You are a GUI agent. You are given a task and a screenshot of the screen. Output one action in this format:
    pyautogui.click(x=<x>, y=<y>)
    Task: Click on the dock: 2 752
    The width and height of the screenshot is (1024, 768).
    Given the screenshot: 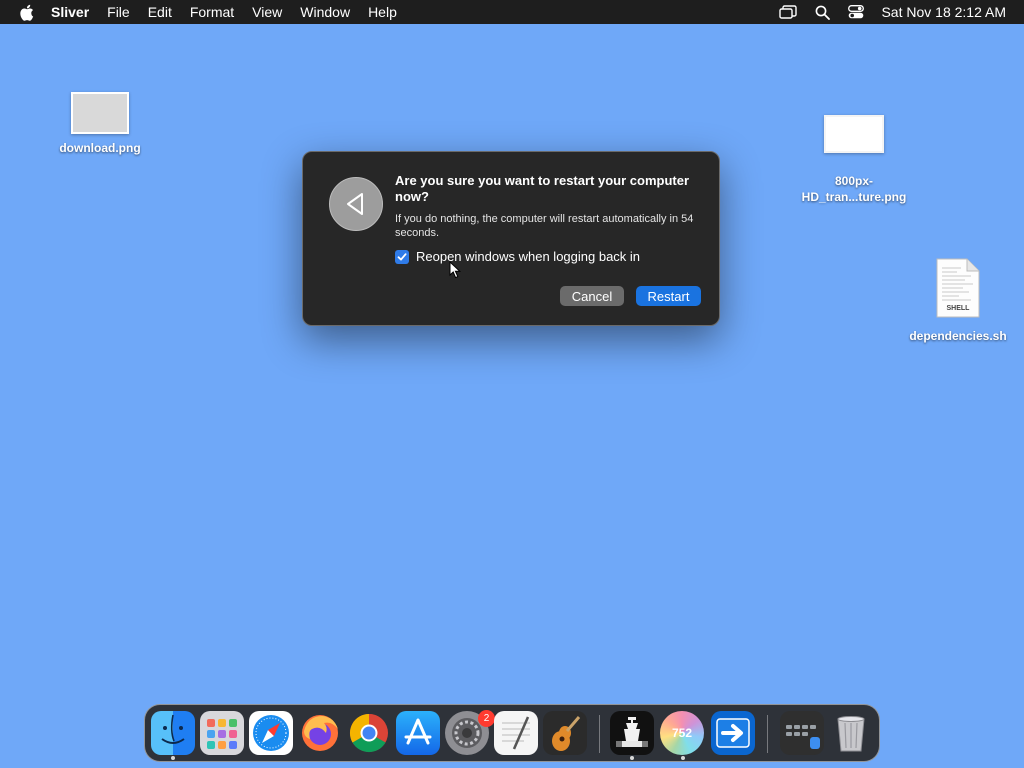 What is the action you would take?
    pyautogui.click(x=512, y=733)
    